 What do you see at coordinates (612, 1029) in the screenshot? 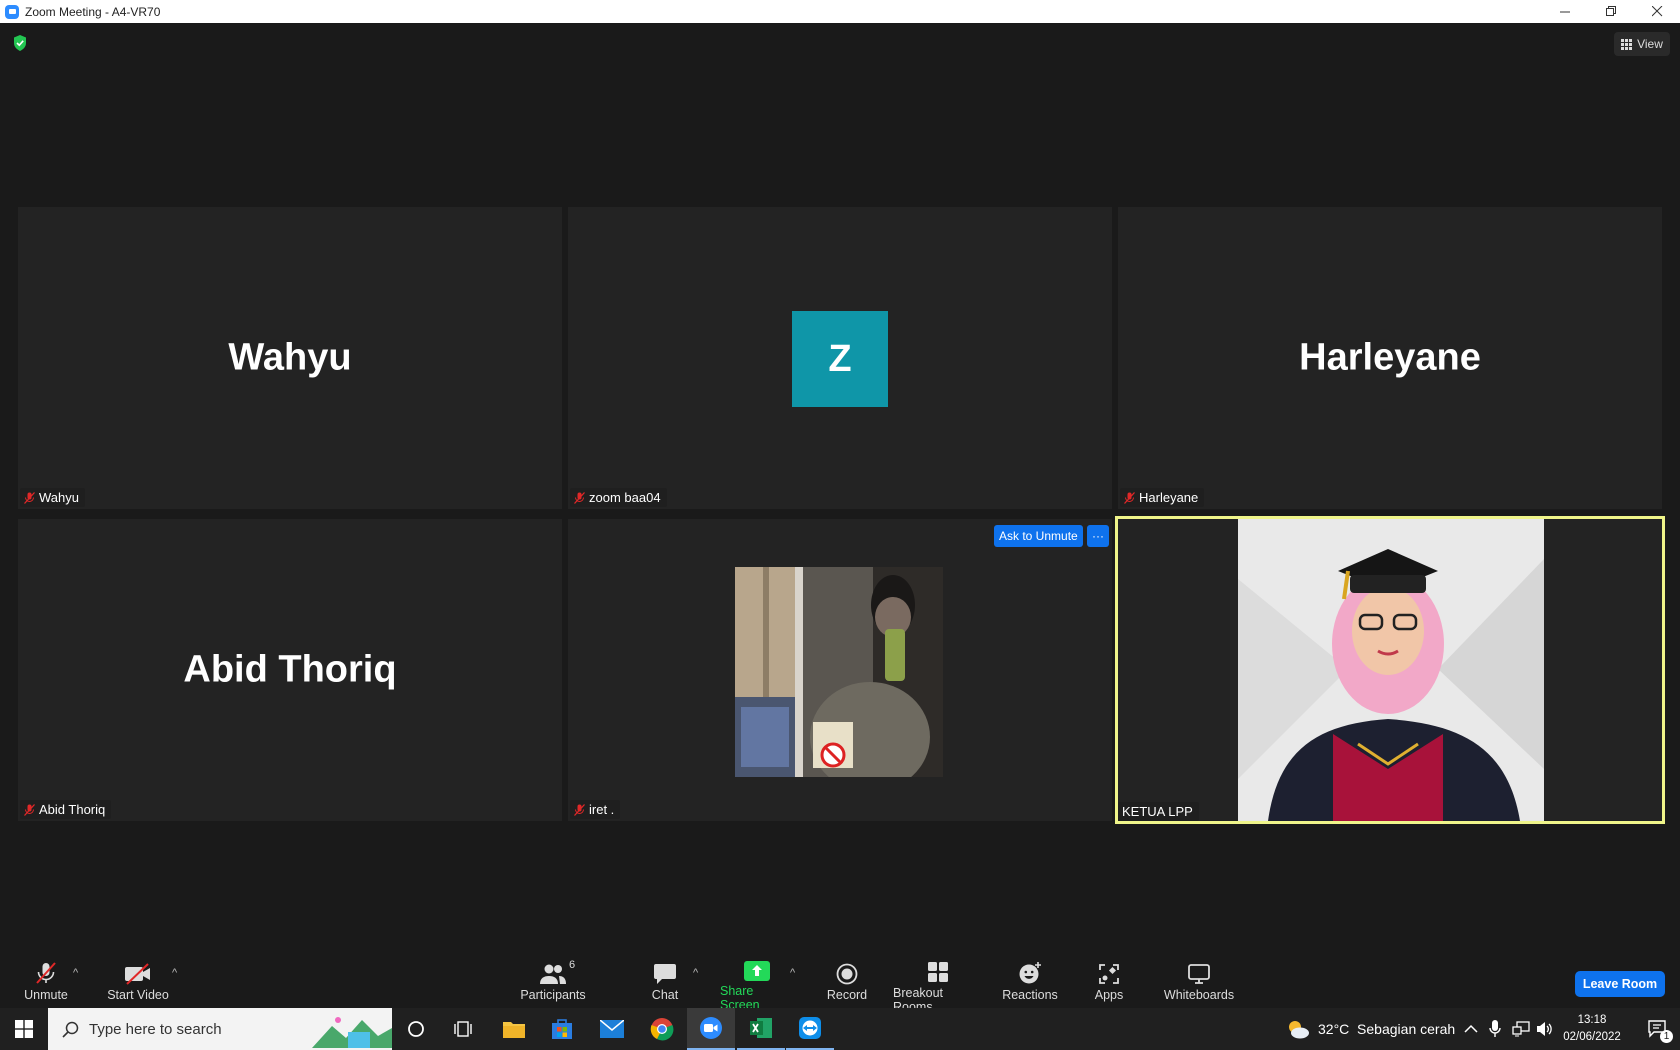
I see `mail-taskbar-button` at bounding box center [612, 1029].